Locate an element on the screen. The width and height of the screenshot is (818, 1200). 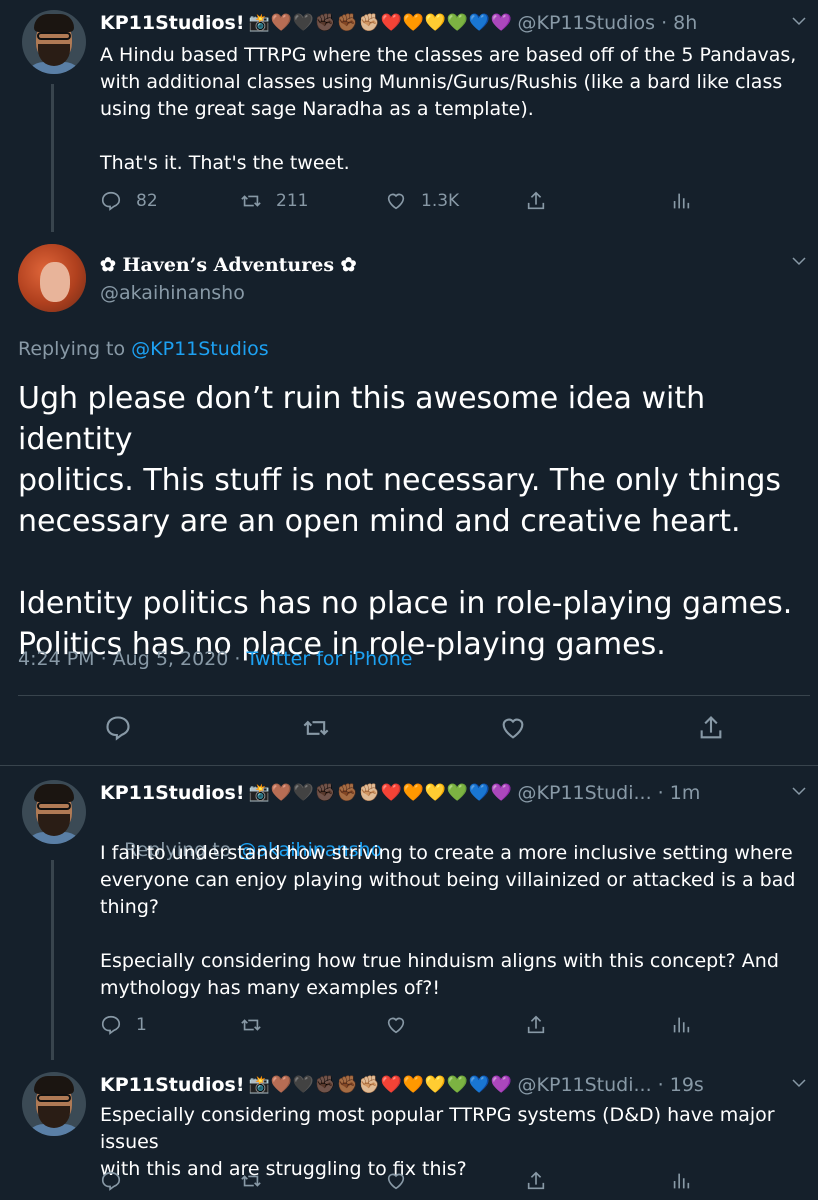
author-handle-time: @KP11Studi... · 19s is located at coordinates (611, 1085).